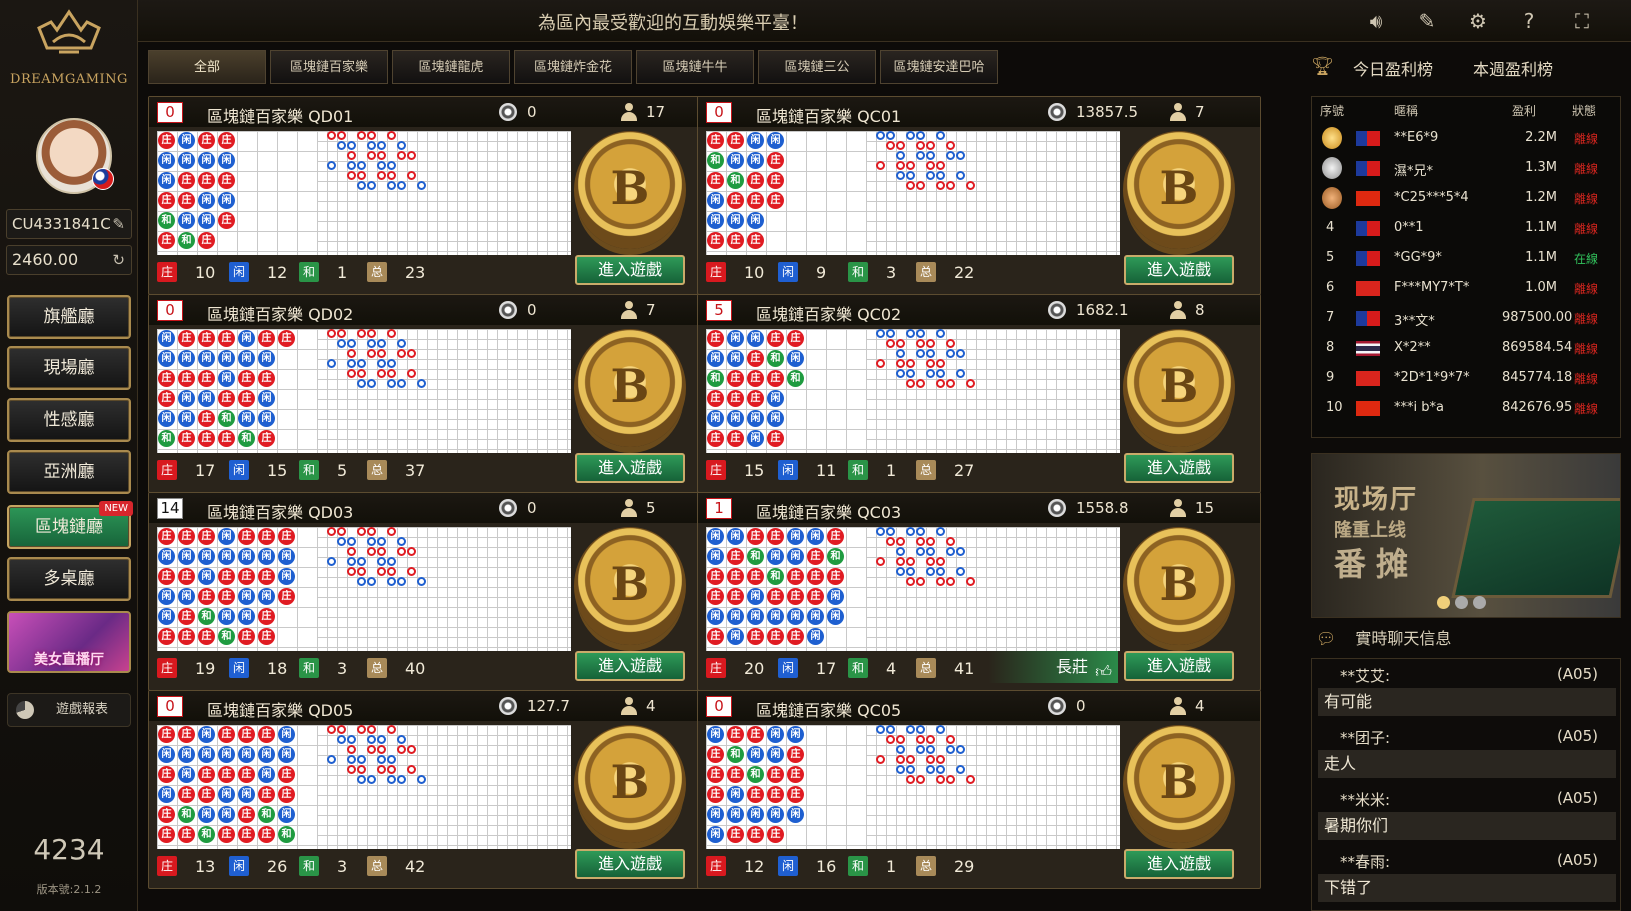 Image resolution: width=1631 pixels, height=911 pixels. Describe the element at coordinates (817, 67) in the screenshot. I see `tab-three-cards: 區塊鏈三公` at that location.